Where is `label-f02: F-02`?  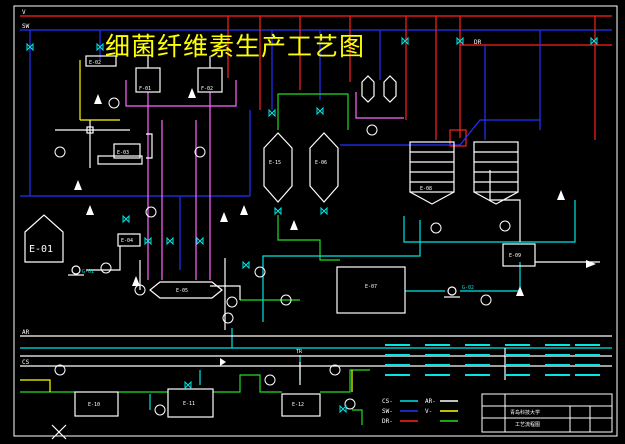 label-f02: F-02 is located at coordinates (207, 89).